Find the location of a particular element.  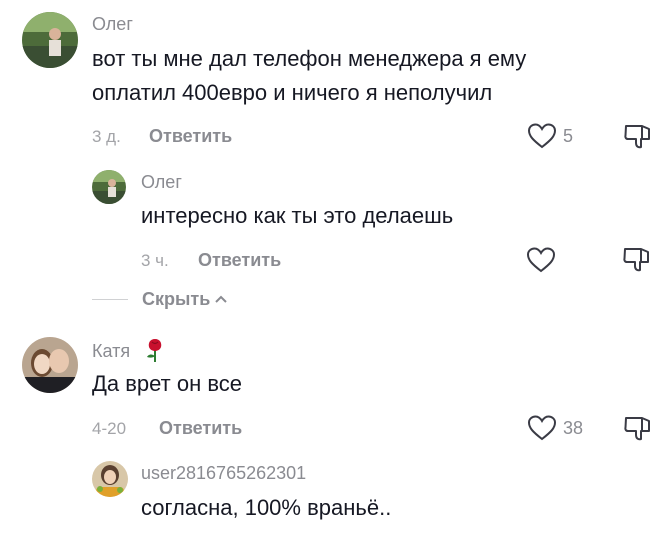

comment-text-line: оплатил 400евро и ничего я неполучил is located at coordinates (292, 92).